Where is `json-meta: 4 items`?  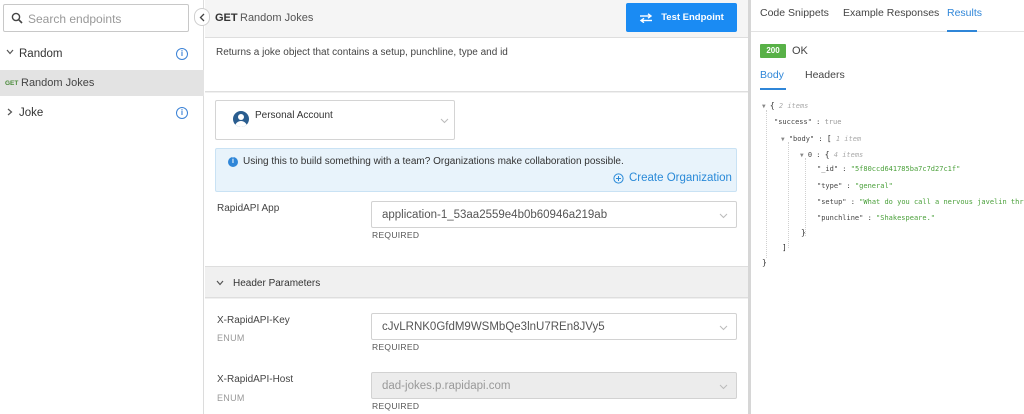 json-meta: 4 items is located at coordinates (848, 155).